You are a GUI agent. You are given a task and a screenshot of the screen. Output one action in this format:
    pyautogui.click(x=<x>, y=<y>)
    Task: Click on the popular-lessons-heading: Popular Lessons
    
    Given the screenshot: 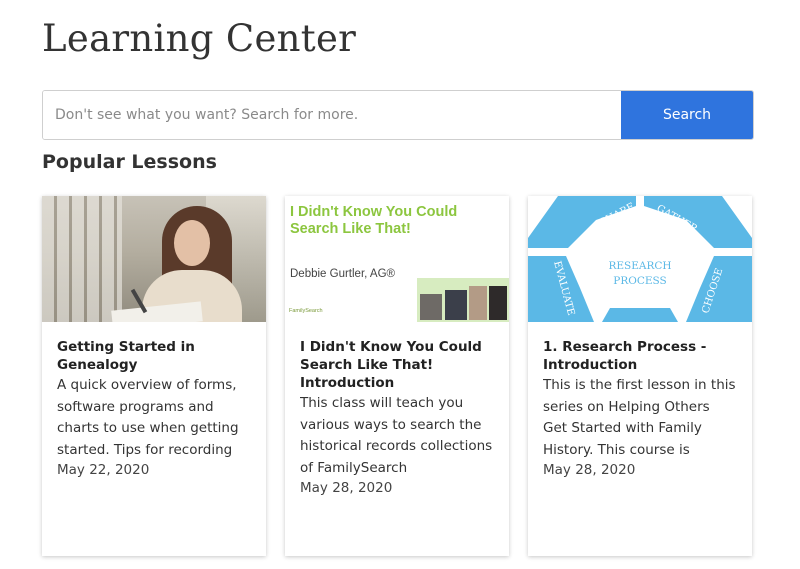 What is the action you would take?
    pyautogui.click(x=129, y=162)
    